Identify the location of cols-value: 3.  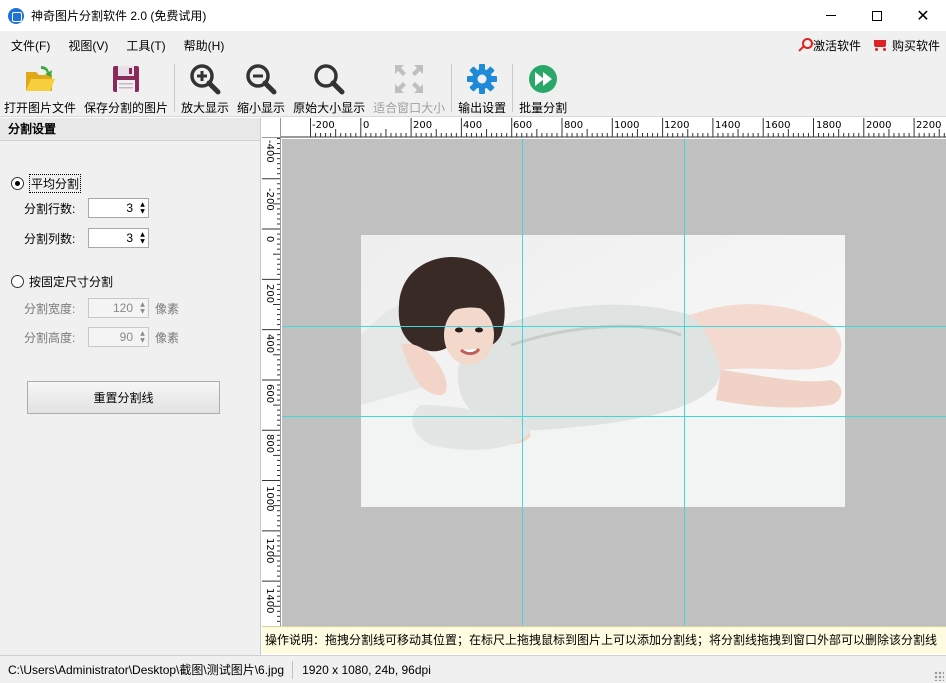
(129, 238).